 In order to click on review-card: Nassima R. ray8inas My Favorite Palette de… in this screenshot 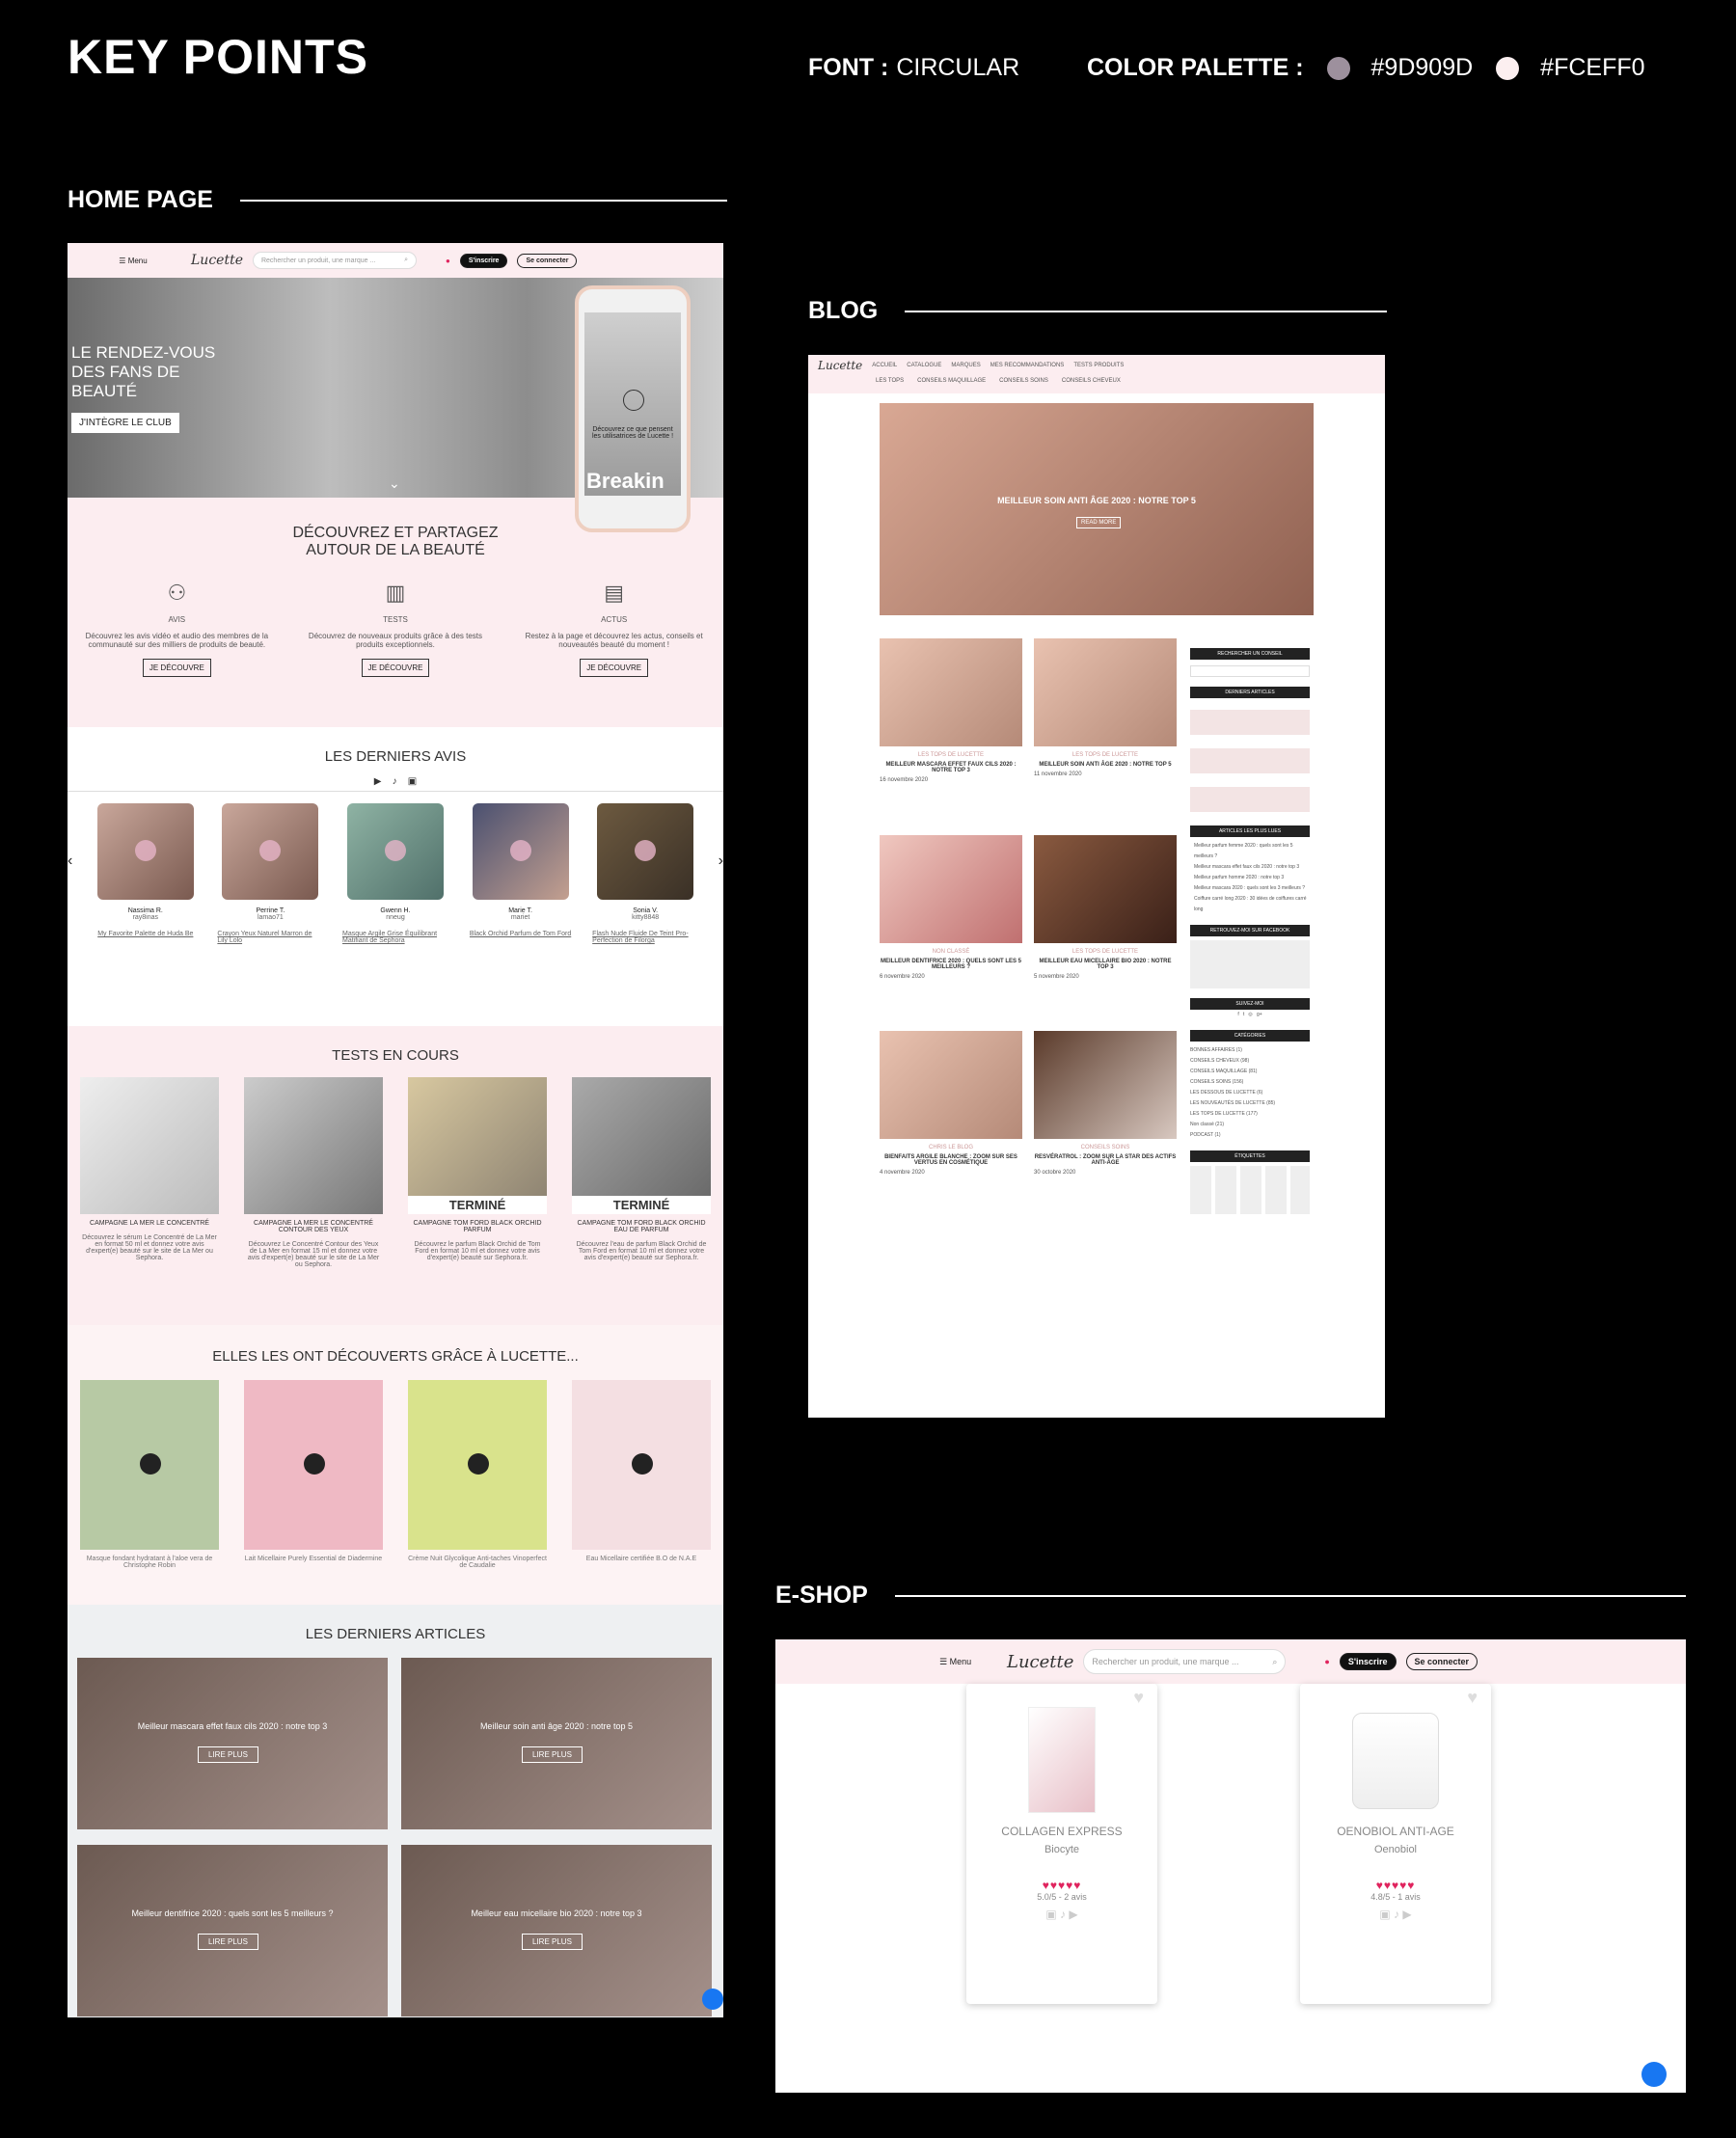, I will do `click(146, 873)`.